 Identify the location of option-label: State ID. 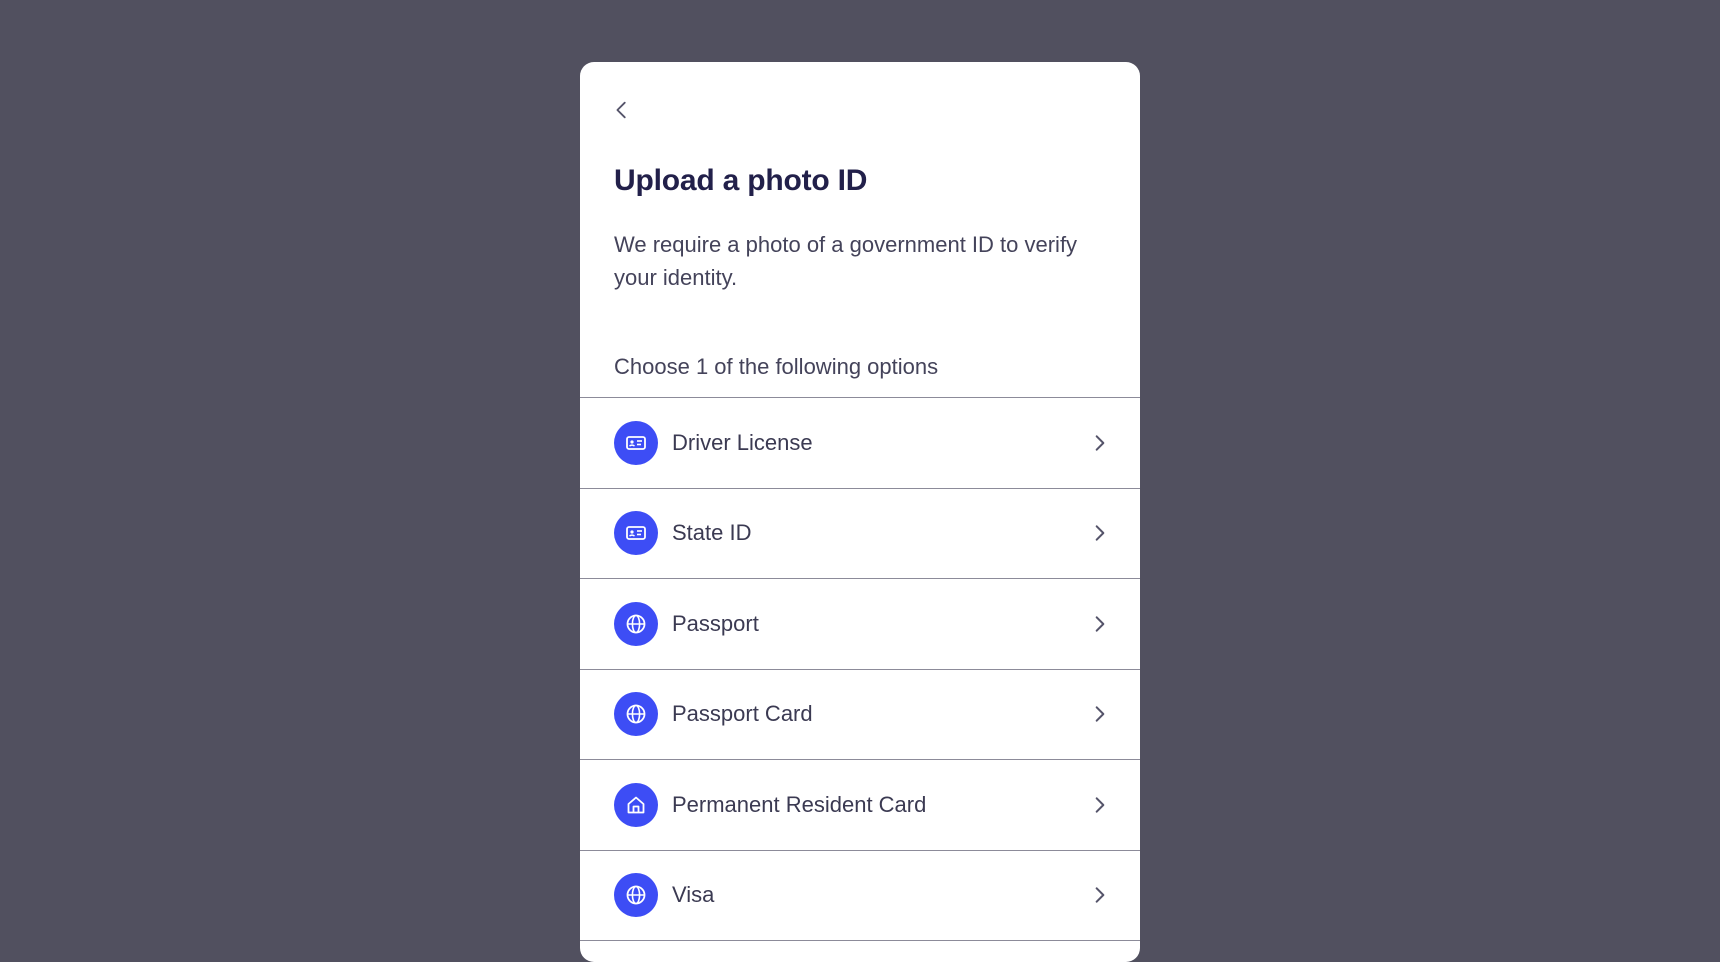
(712, 533).